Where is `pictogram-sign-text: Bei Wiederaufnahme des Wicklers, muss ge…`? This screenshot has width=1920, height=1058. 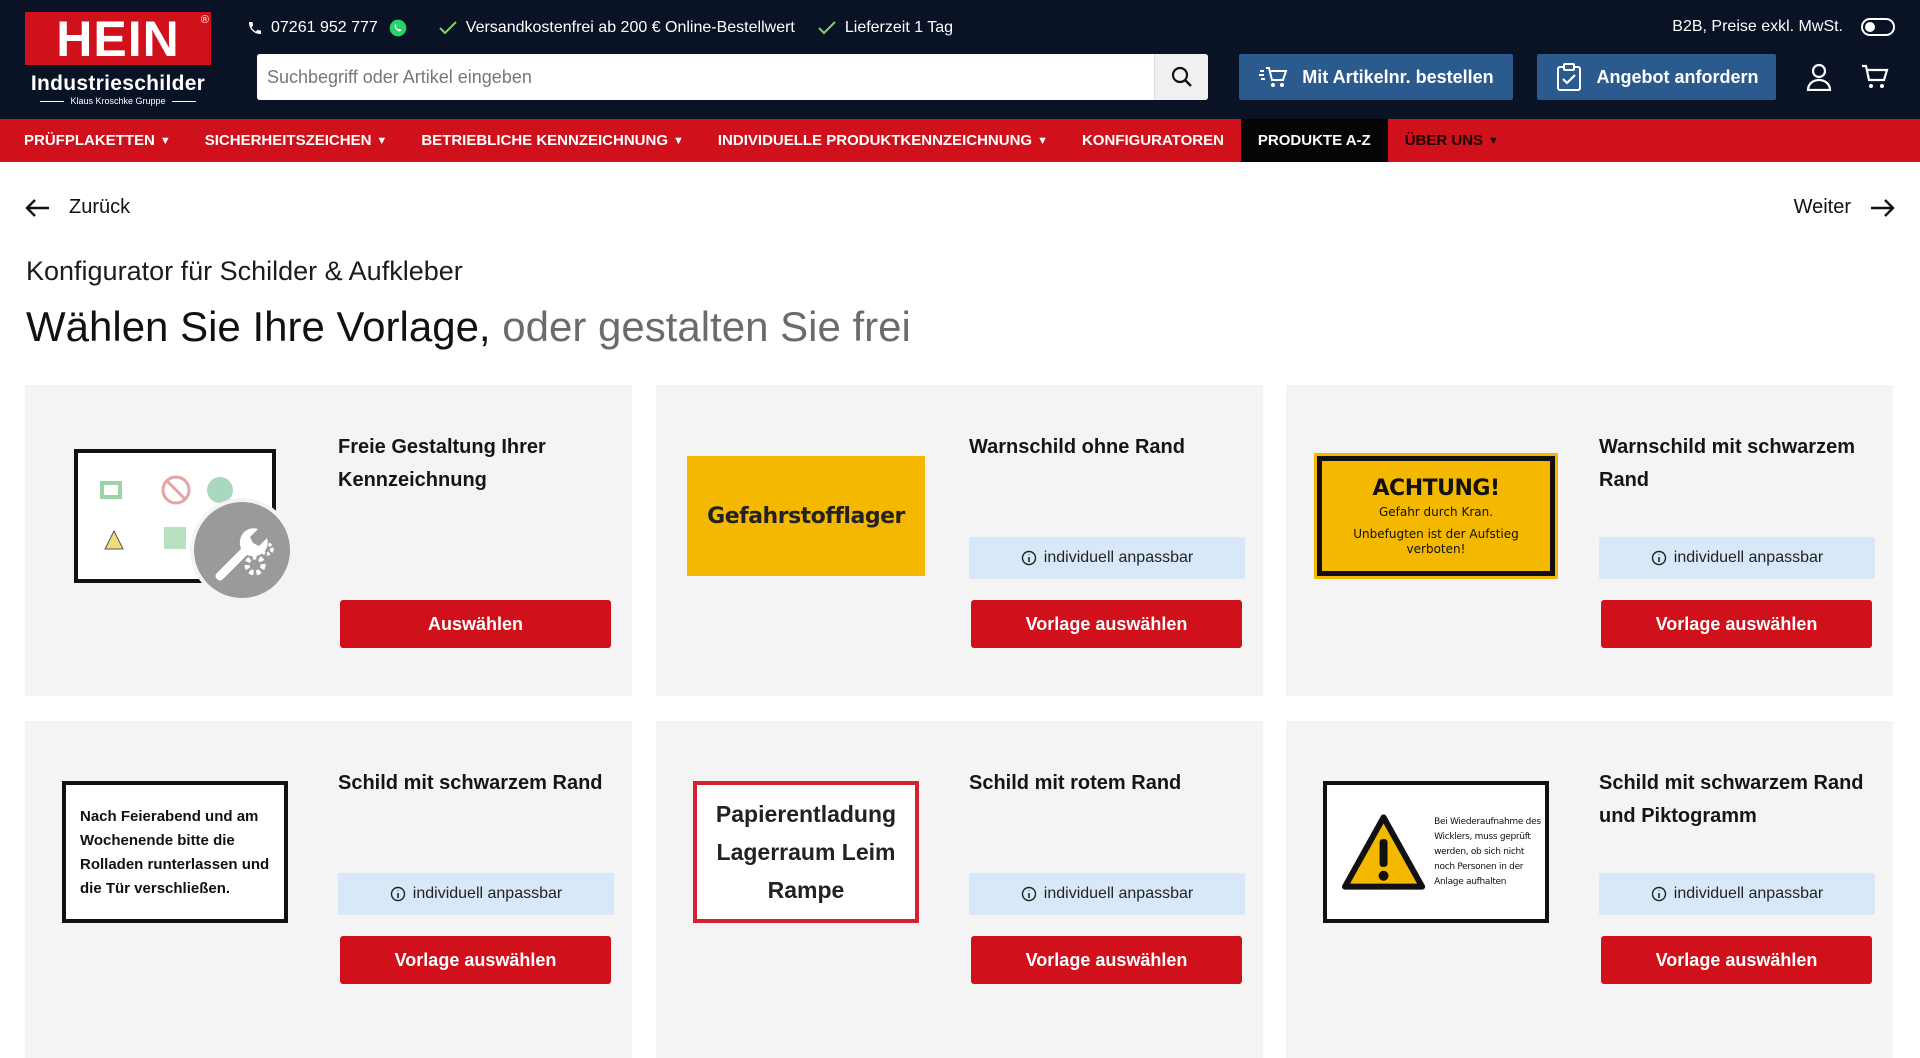
pictogram-sign-text: Bei Wiederaufnahme des Wicklers, muss ge… is located at coordinates (1487, 851).